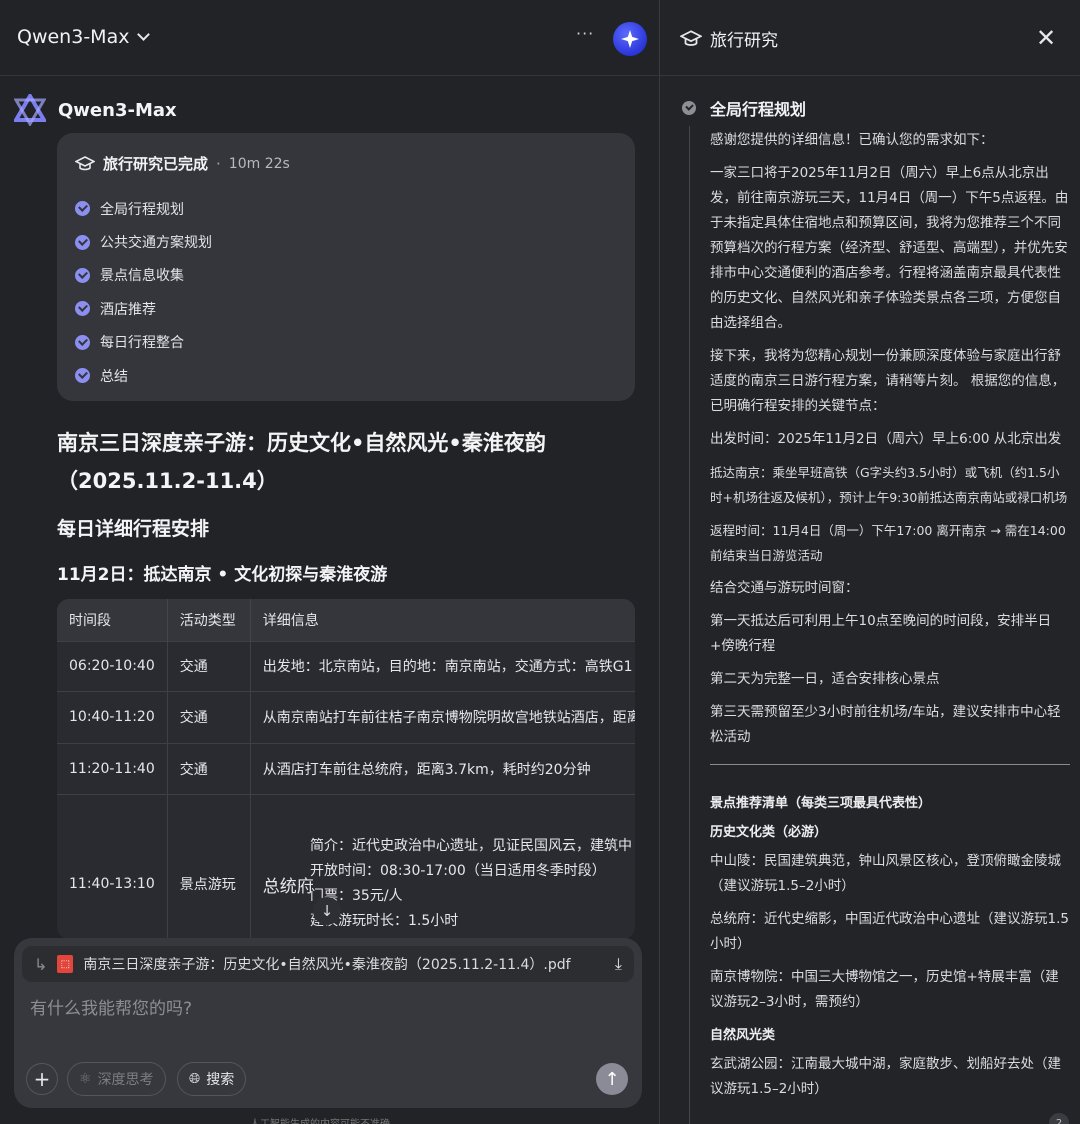  I want to click on section-heading: 每日详细行程安排, so click(133, 529).